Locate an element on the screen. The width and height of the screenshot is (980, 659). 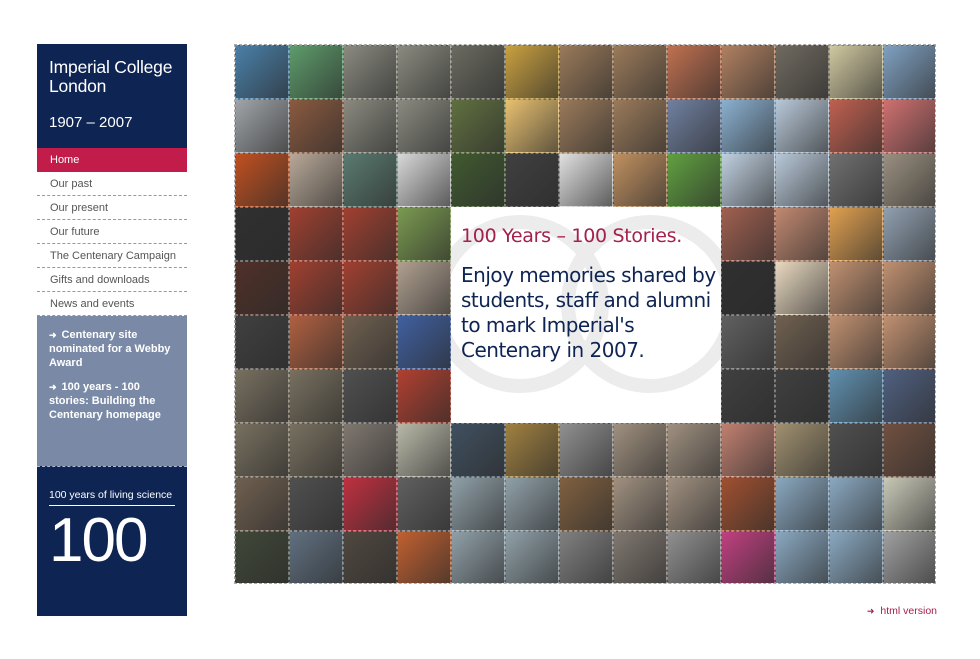
html-version-link: ➜ html version is located at coordinates (902, 611).